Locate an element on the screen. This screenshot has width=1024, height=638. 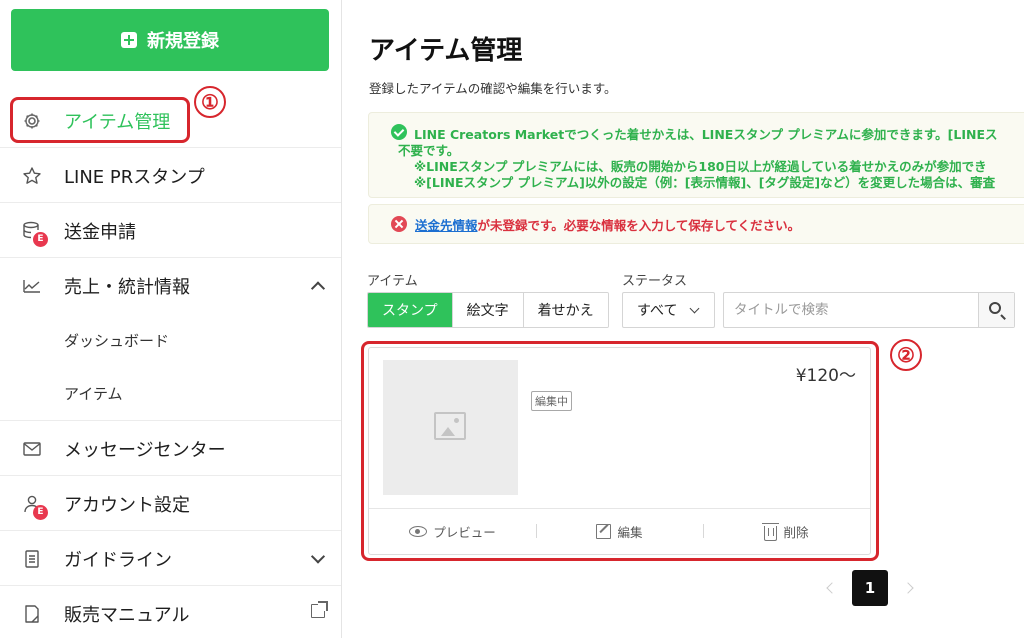
item-type-stamp: スタンプ is located at coordinates (410, 310).